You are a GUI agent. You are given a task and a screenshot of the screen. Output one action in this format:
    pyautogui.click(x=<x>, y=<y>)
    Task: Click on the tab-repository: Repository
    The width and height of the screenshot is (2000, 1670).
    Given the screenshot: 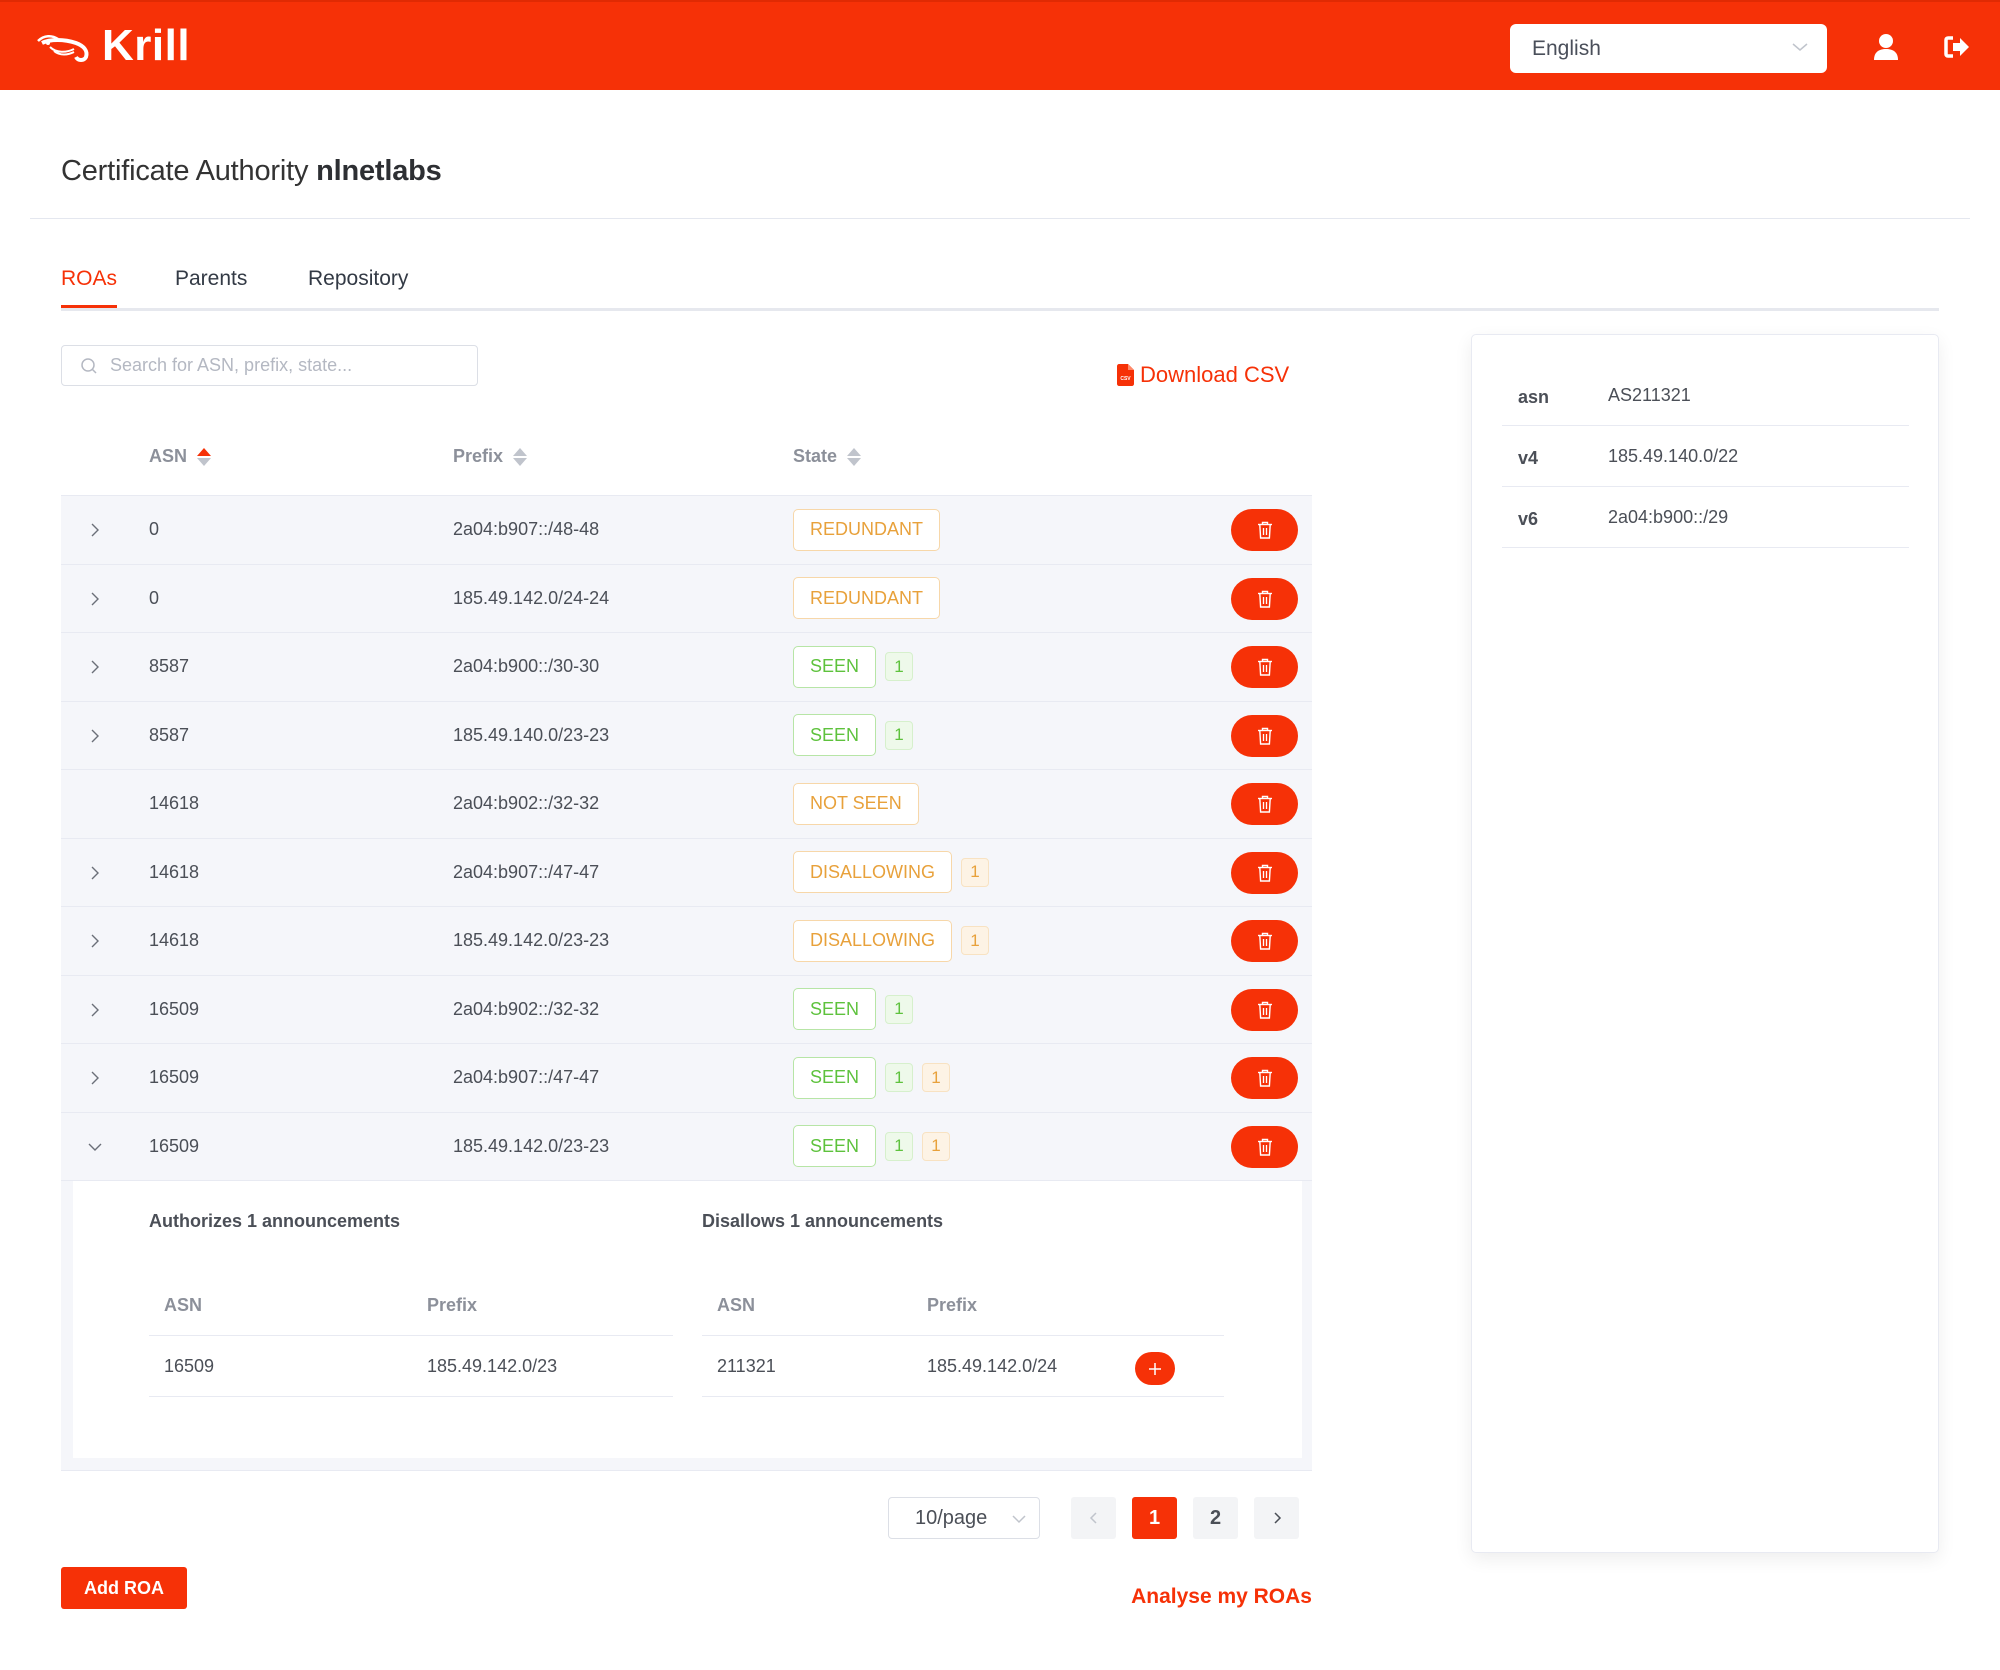 What is the action you would take?
    pyautogui.click(x=358, y=285)
    